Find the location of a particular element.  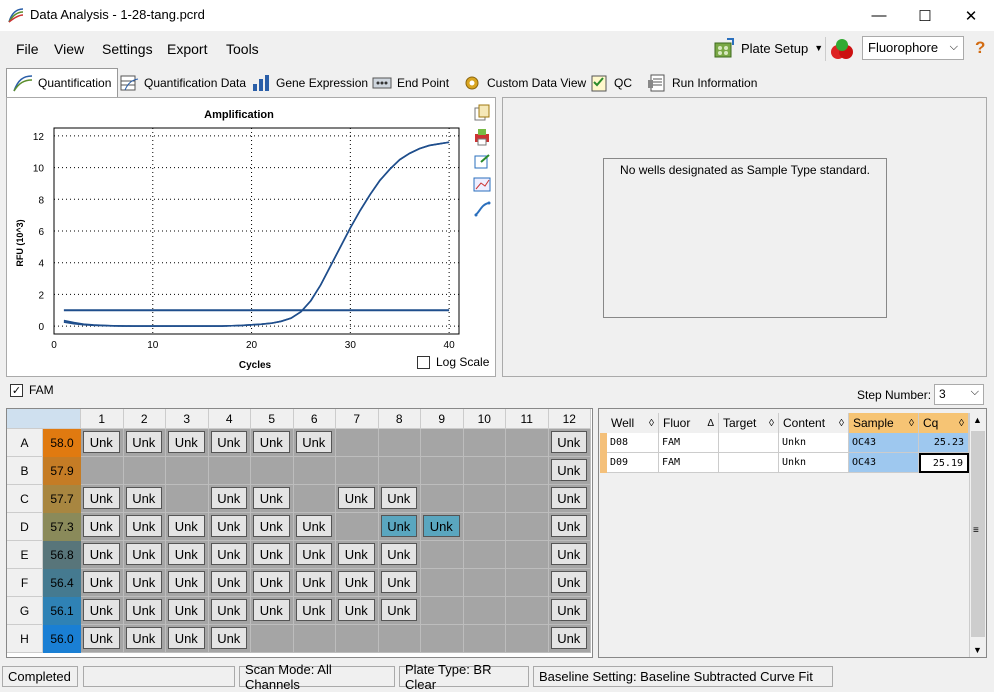

row-header: F is located at coordinates (25, 583).